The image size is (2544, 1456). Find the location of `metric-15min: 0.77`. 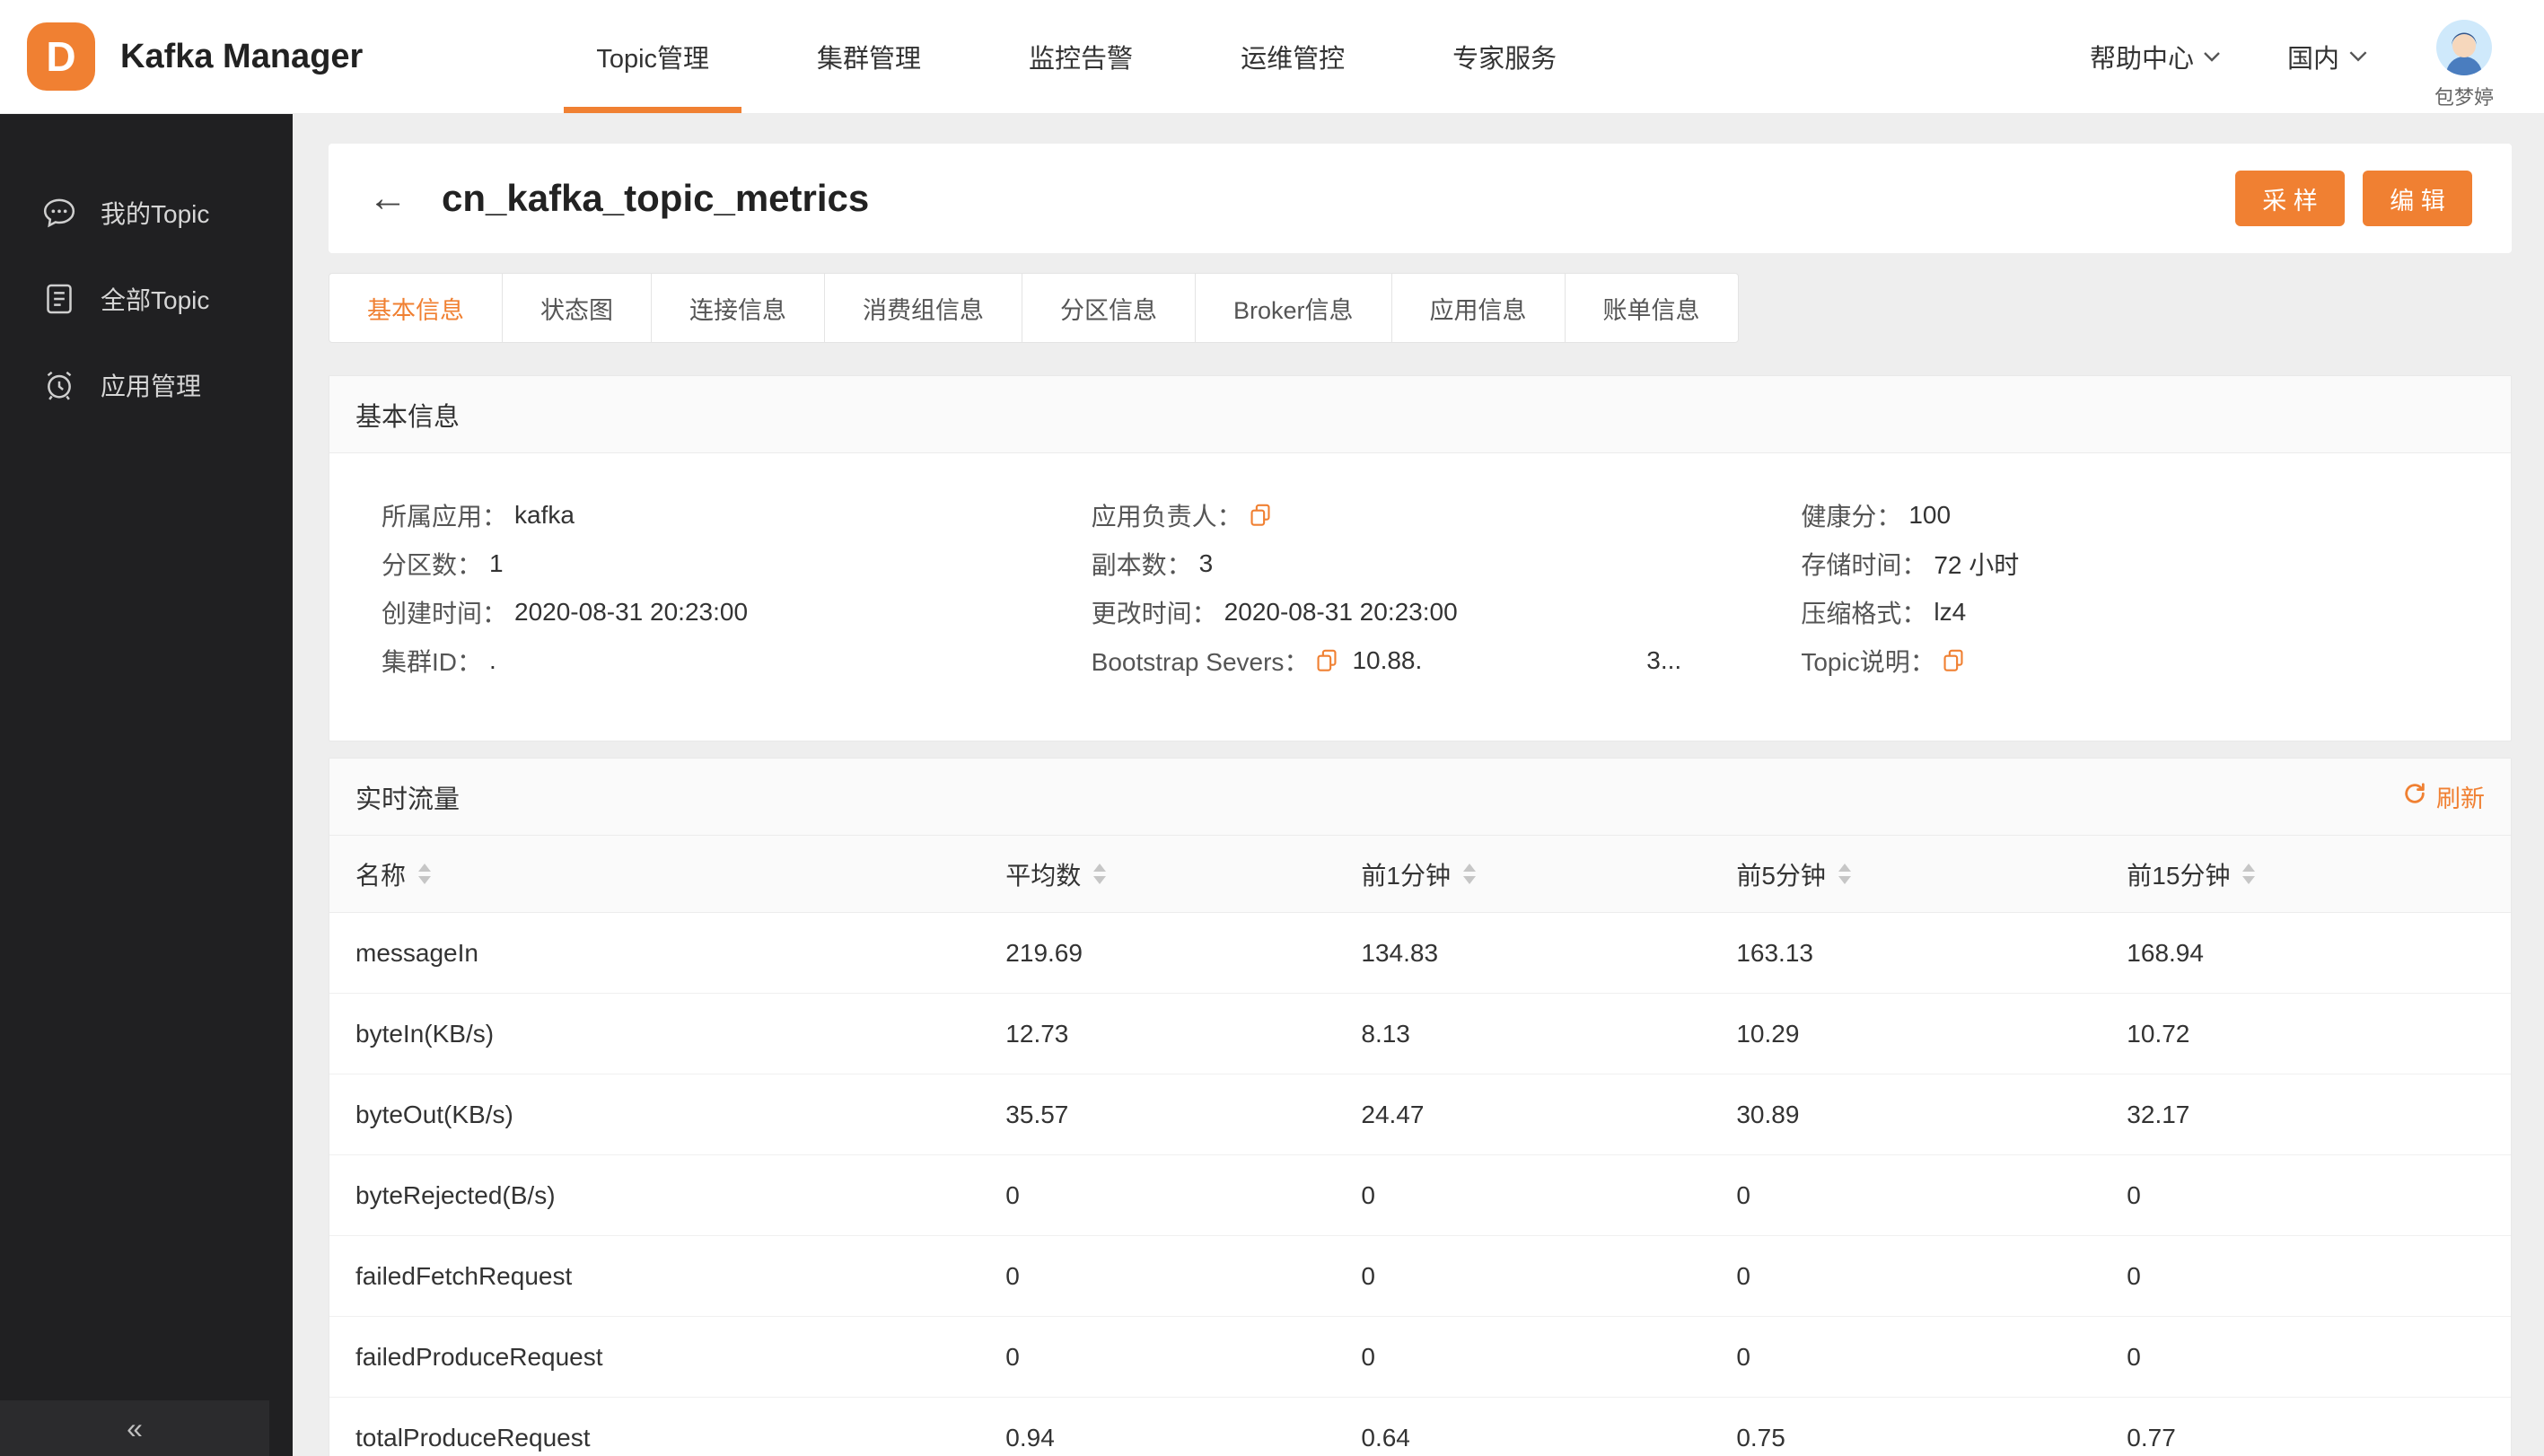

metric-15min: 0.77 is located at coordinates (2151, 1438).